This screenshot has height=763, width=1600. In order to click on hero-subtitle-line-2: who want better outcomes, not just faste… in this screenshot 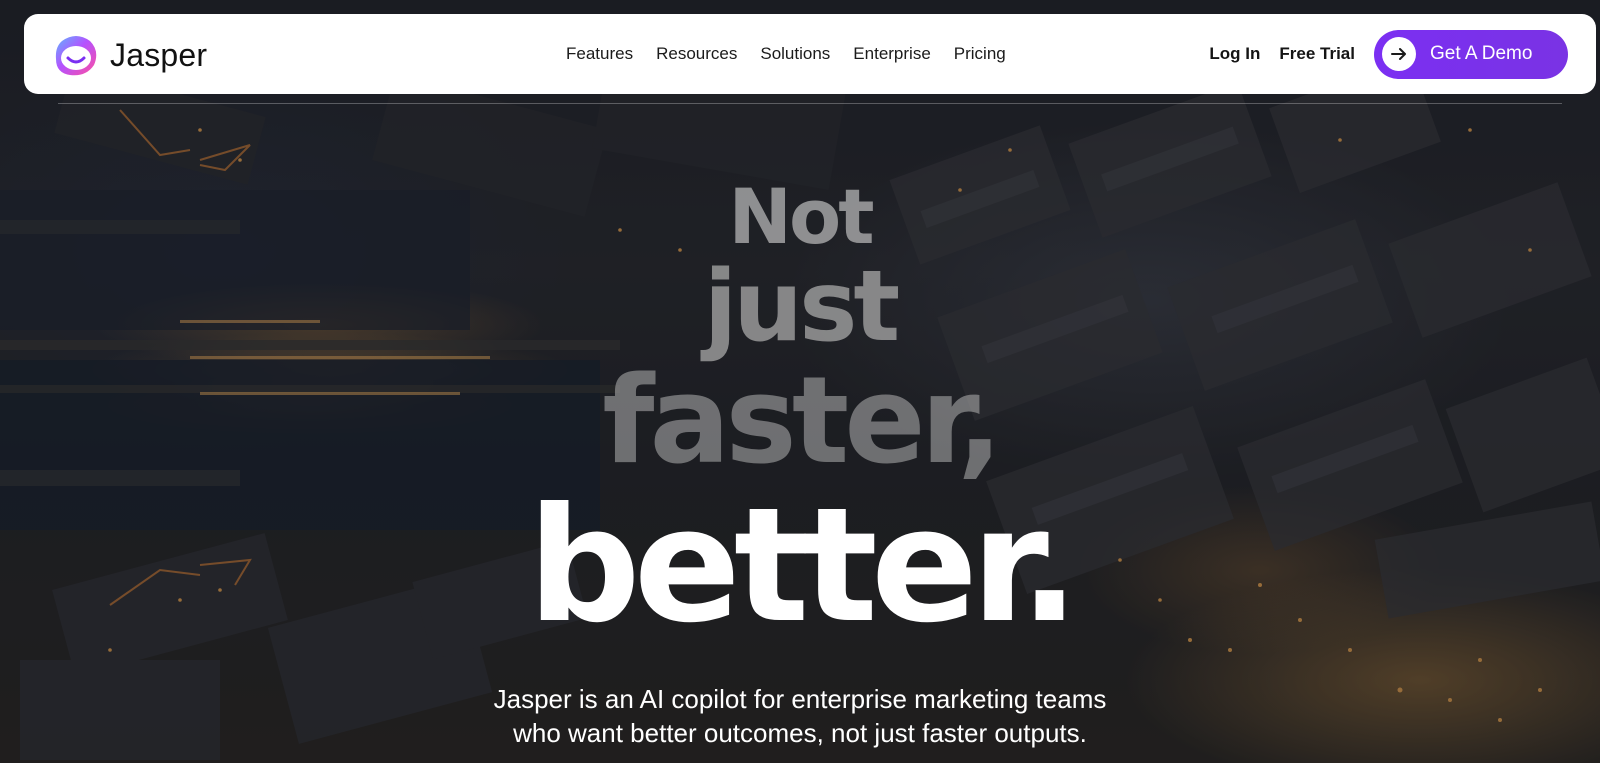, I will do `click(800, 733)`.